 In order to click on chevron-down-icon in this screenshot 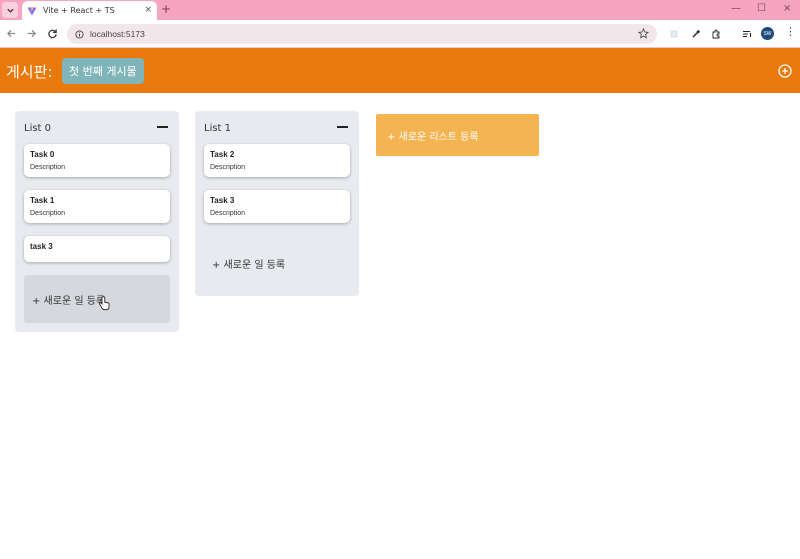, I will do `click(10, 10)`.